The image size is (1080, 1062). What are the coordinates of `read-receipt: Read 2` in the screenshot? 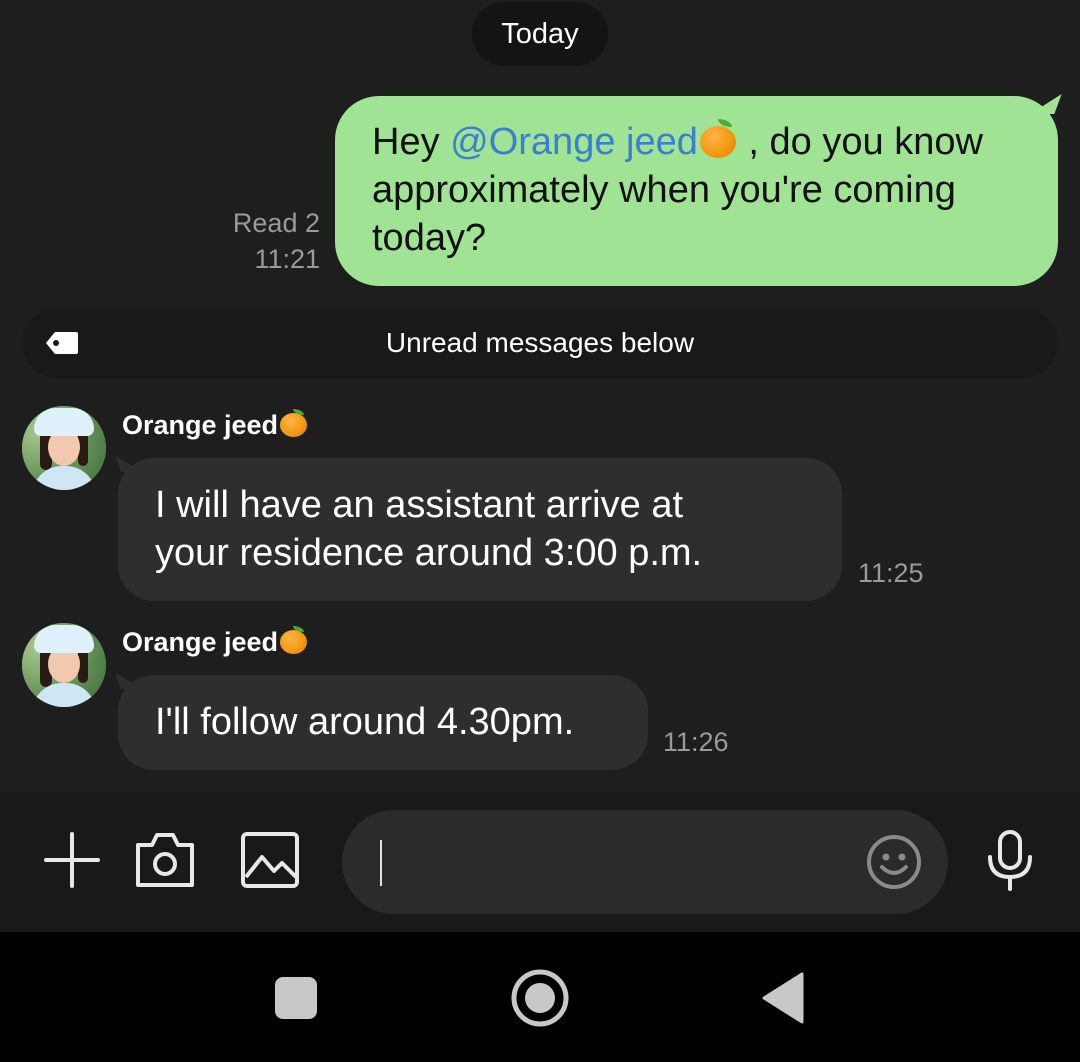 It's located at (276, 223).